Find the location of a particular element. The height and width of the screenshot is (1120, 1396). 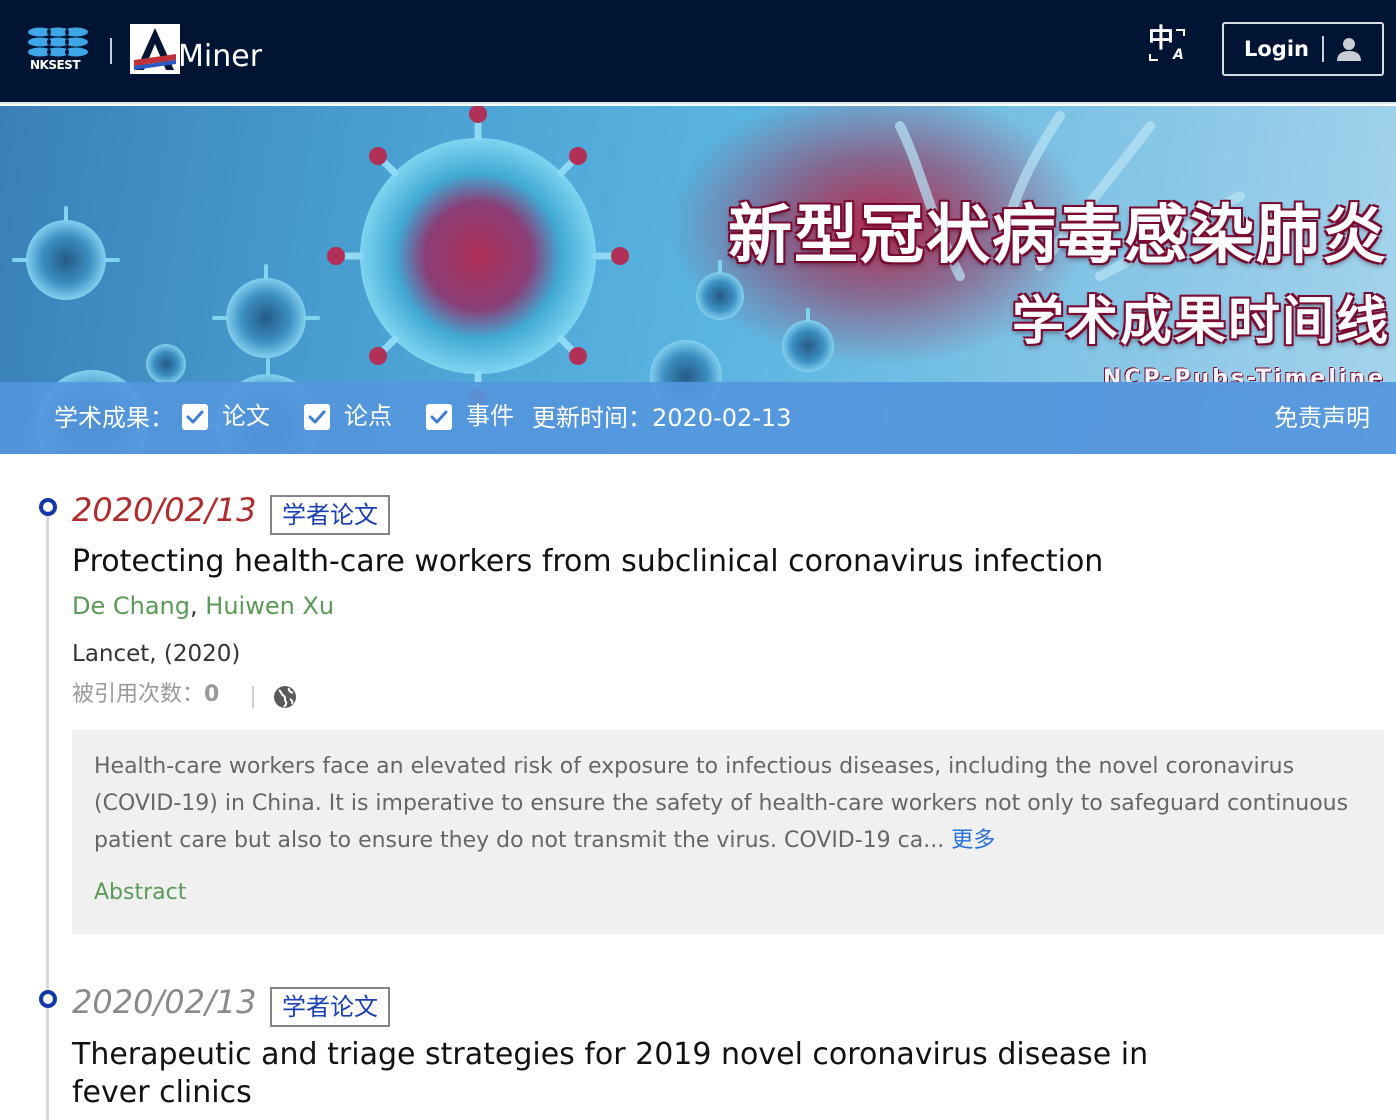

banner-subtitle: 学术成果时间线 is located at coordinates (1200, 321).